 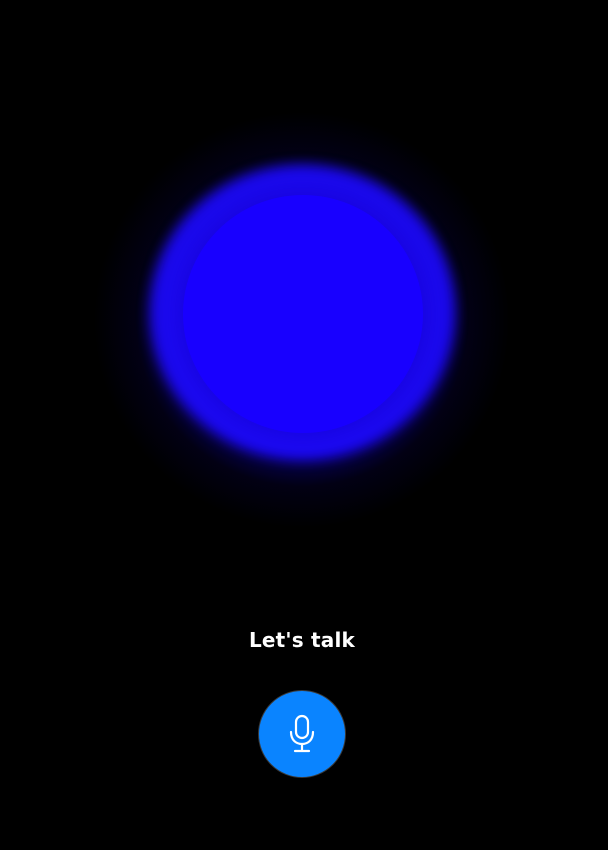 I want to click on voice-orb, so click(x=303, y=314).